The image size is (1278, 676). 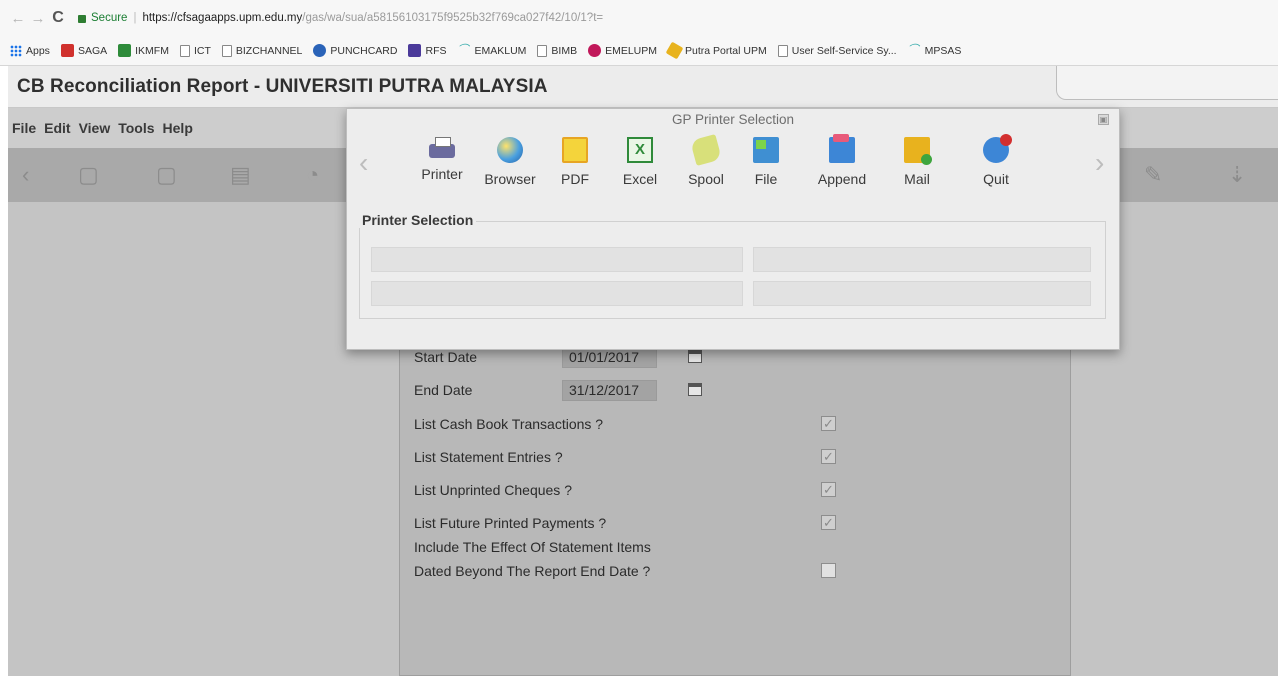 I want to click on bookmark-ict: ICT, so click(x=195, y=50).